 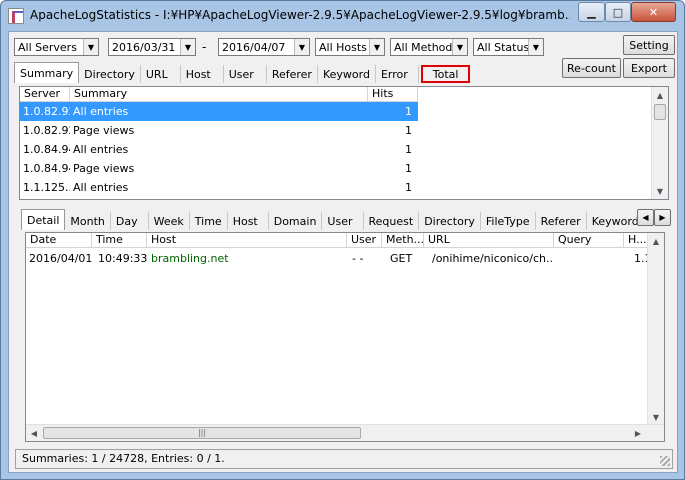 What do you see at coordinates (219, 94) in the screenshot?
I see `col-summary: Summary` at bounding box center [219, 94].